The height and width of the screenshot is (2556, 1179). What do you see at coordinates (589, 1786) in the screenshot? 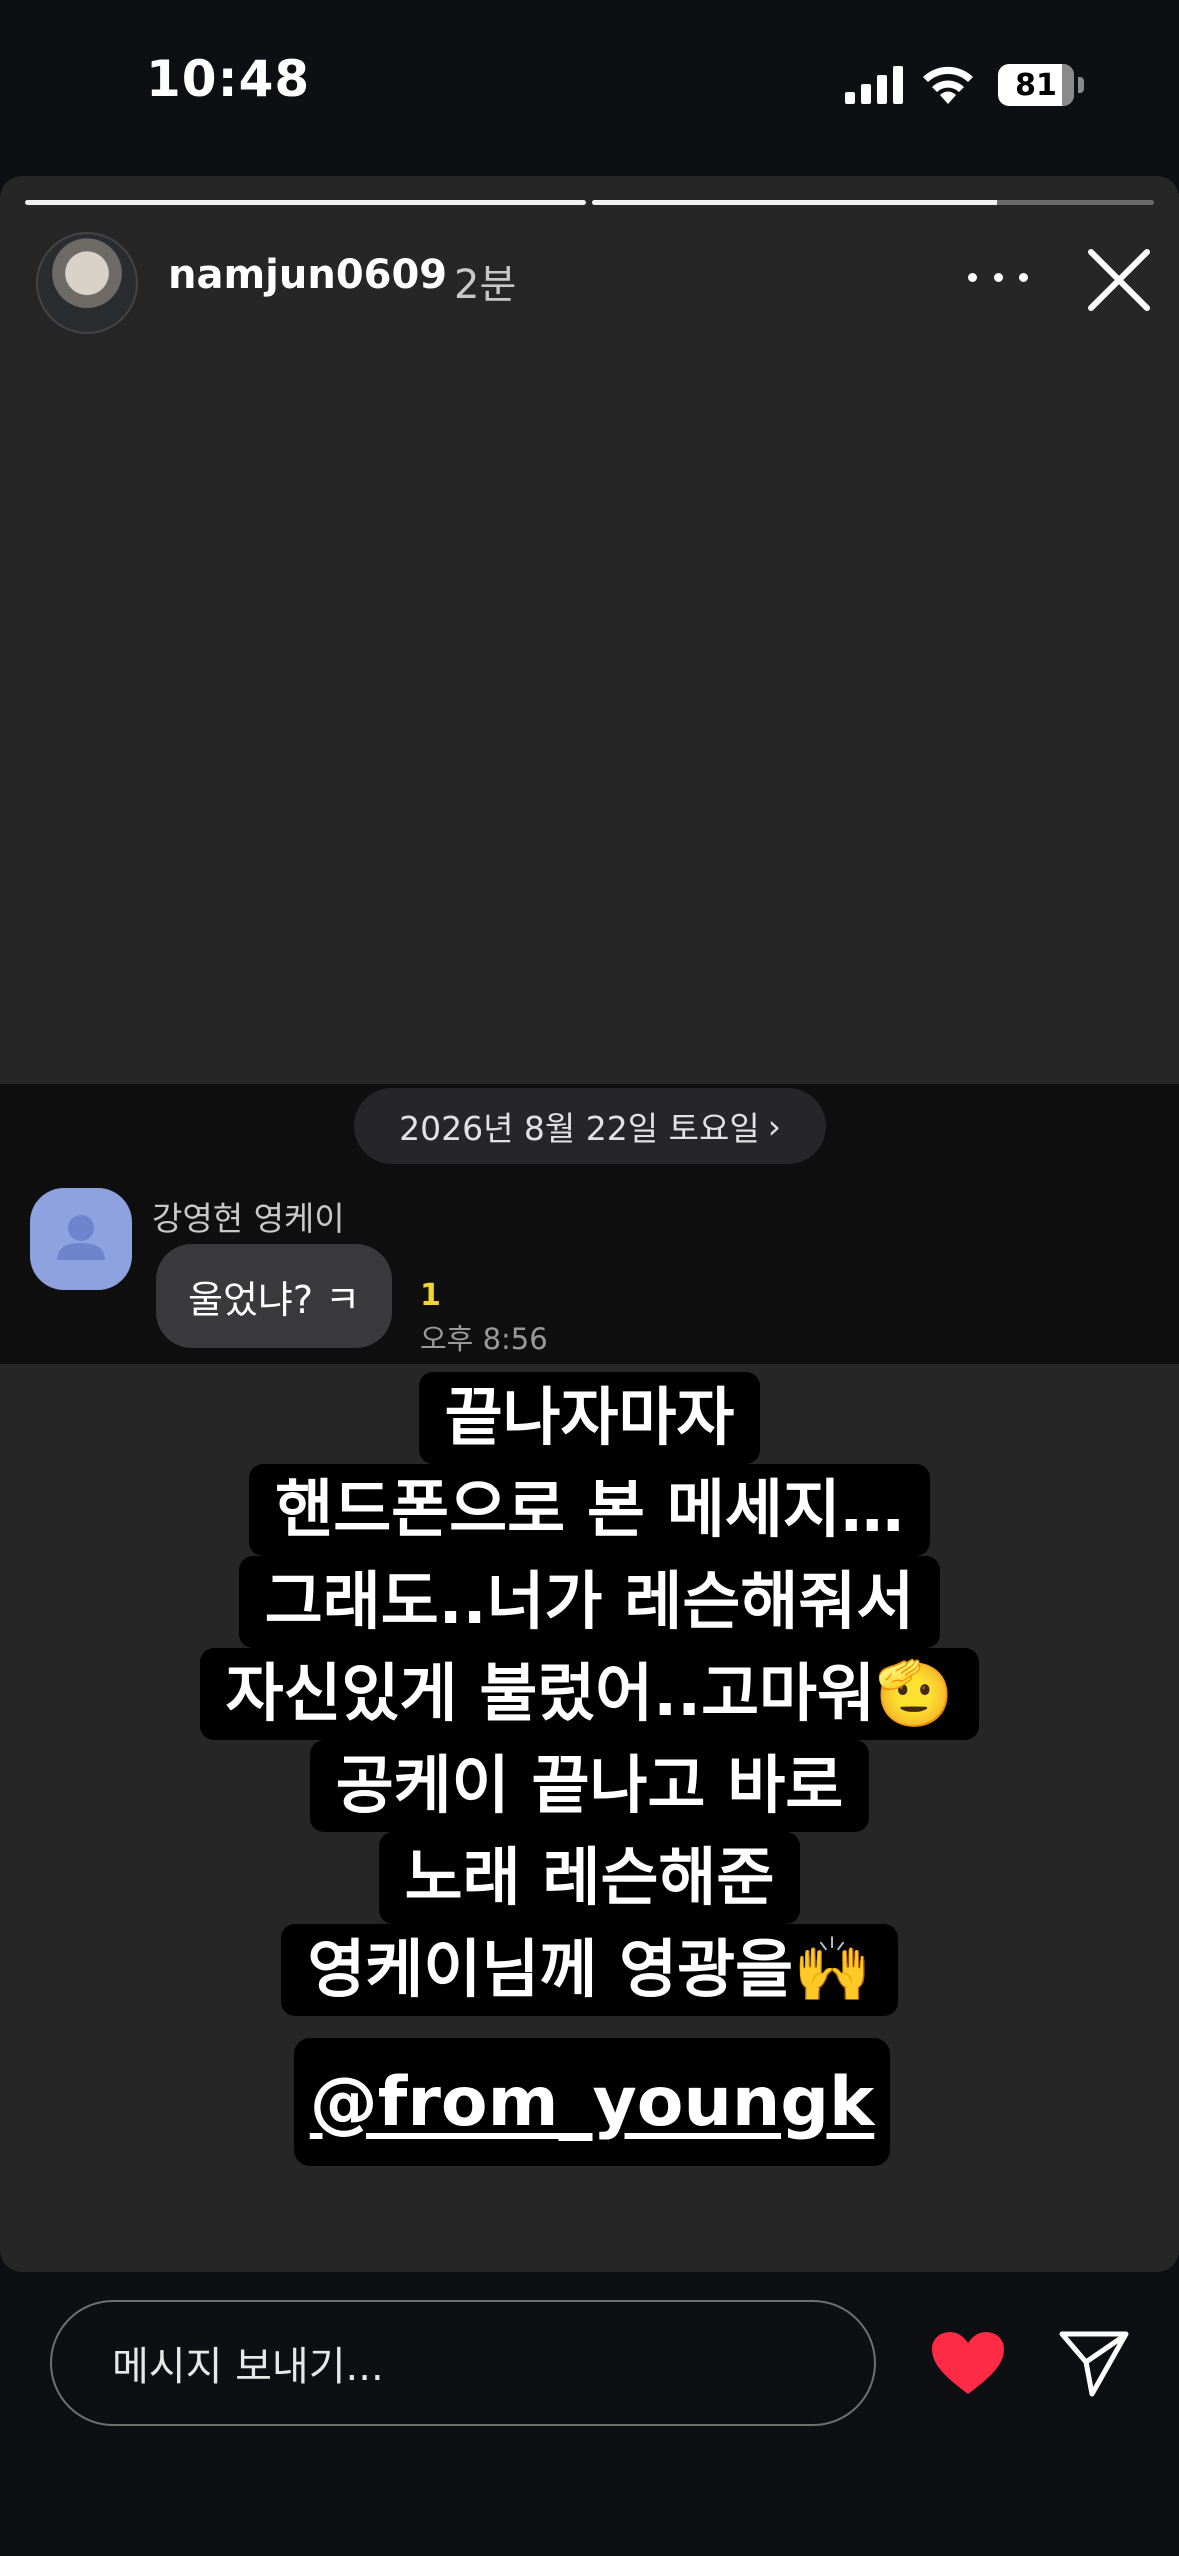
I see `caption-line: 공케이 끝나고 바로` at bounding box center [589, 1786].